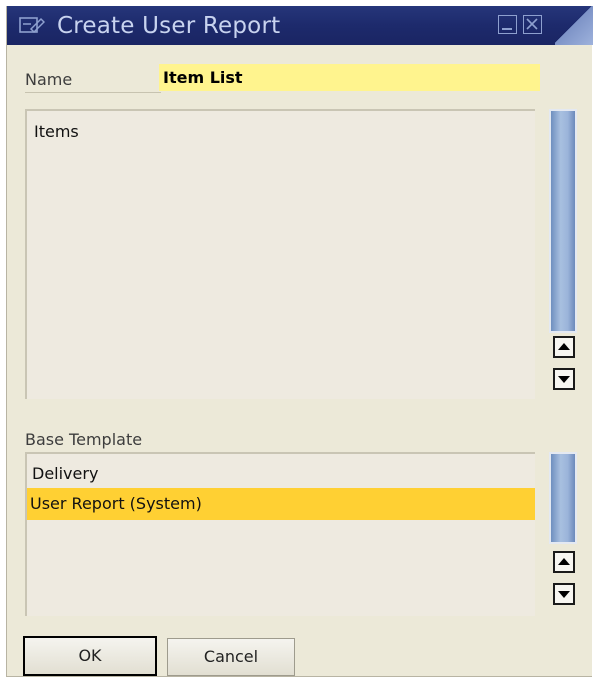 This screenshot has height=679, width=594. I want to click on document-edit-icon, so click(32, 25).